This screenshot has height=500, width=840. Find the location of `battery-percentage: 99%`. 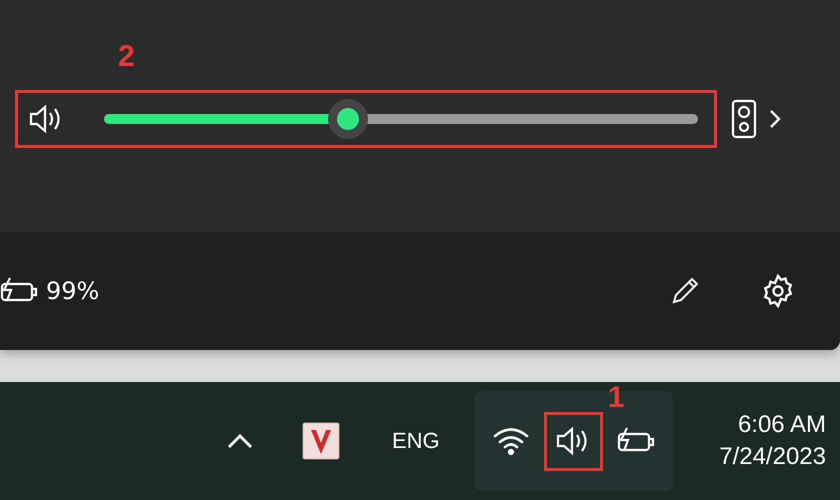

battery-percentage: 99% is located at coordinates (73, 291).